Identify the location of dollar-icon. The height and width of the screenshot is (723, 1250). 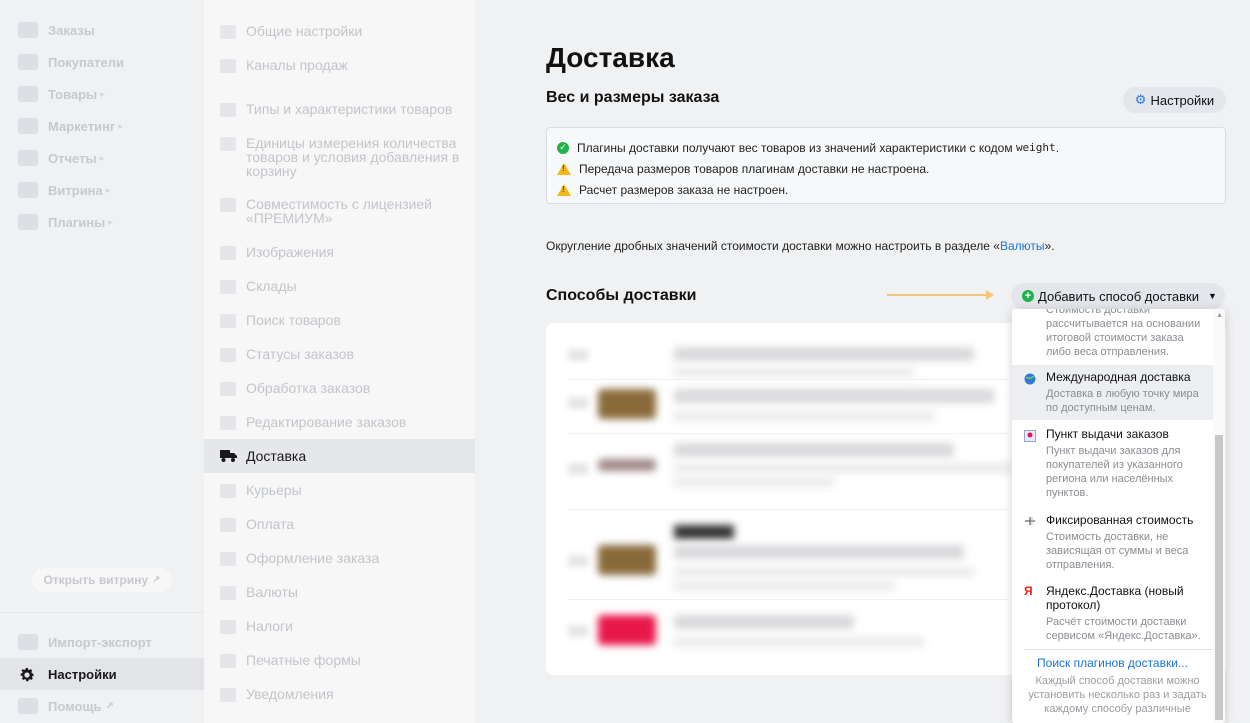
(228, 593).